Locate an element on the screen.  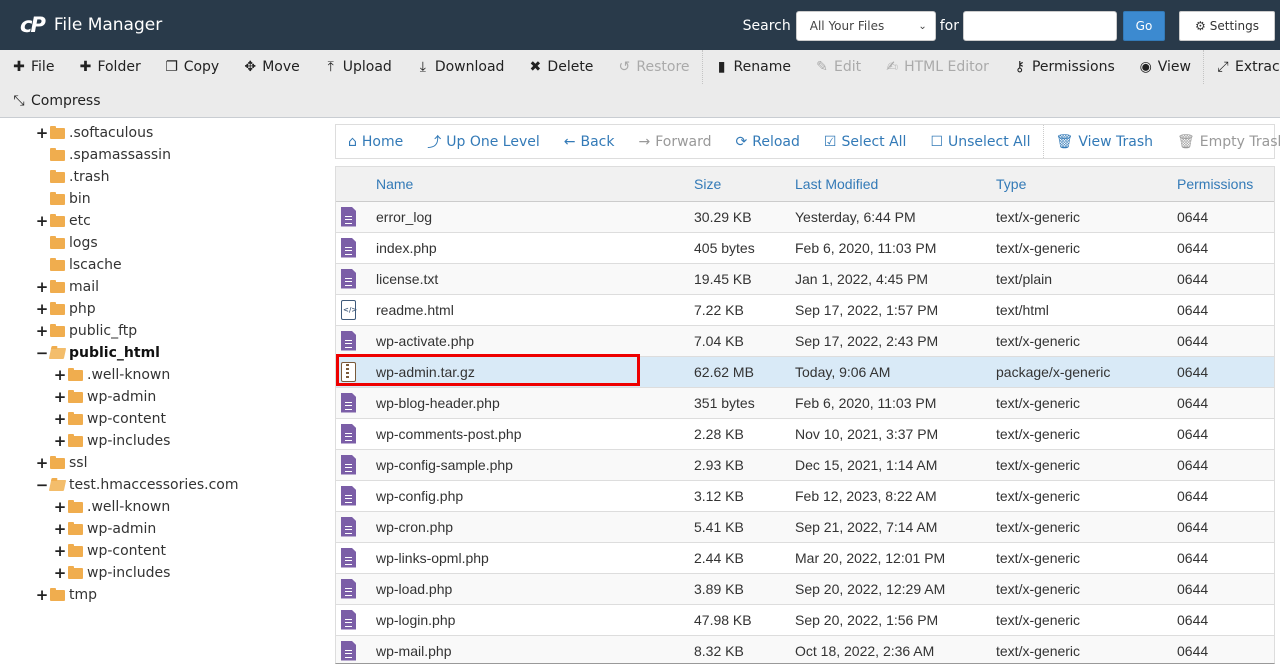
toolbar-upload-button: ⤒ Upload is located at coordinates (358, 67).